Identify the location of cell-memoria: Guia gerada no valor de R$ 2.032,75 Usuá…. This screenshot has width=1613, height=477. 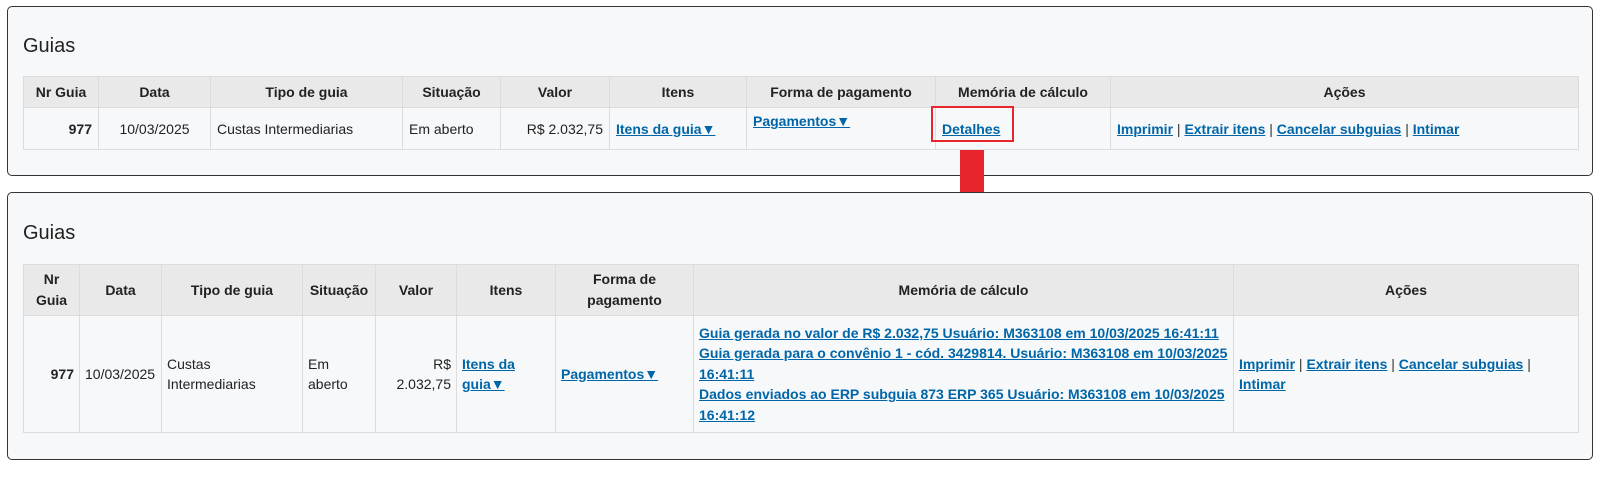
(963, 374).